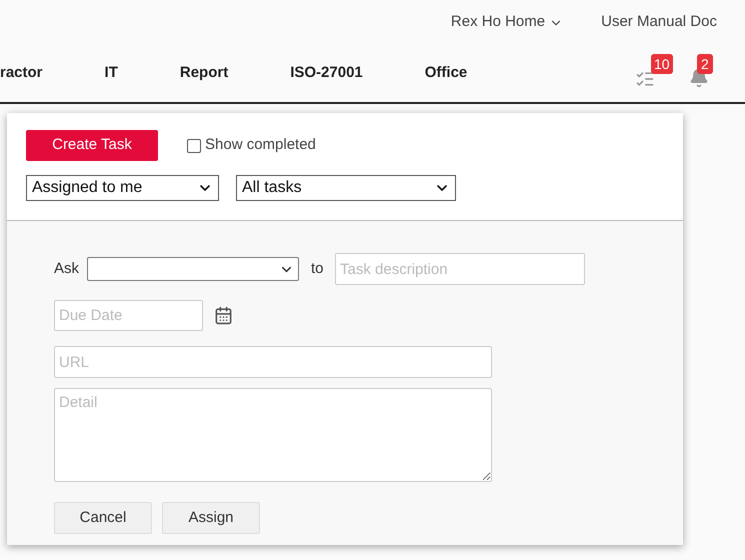  I want to click on due-date-field: Due Date, so click(128, 315).